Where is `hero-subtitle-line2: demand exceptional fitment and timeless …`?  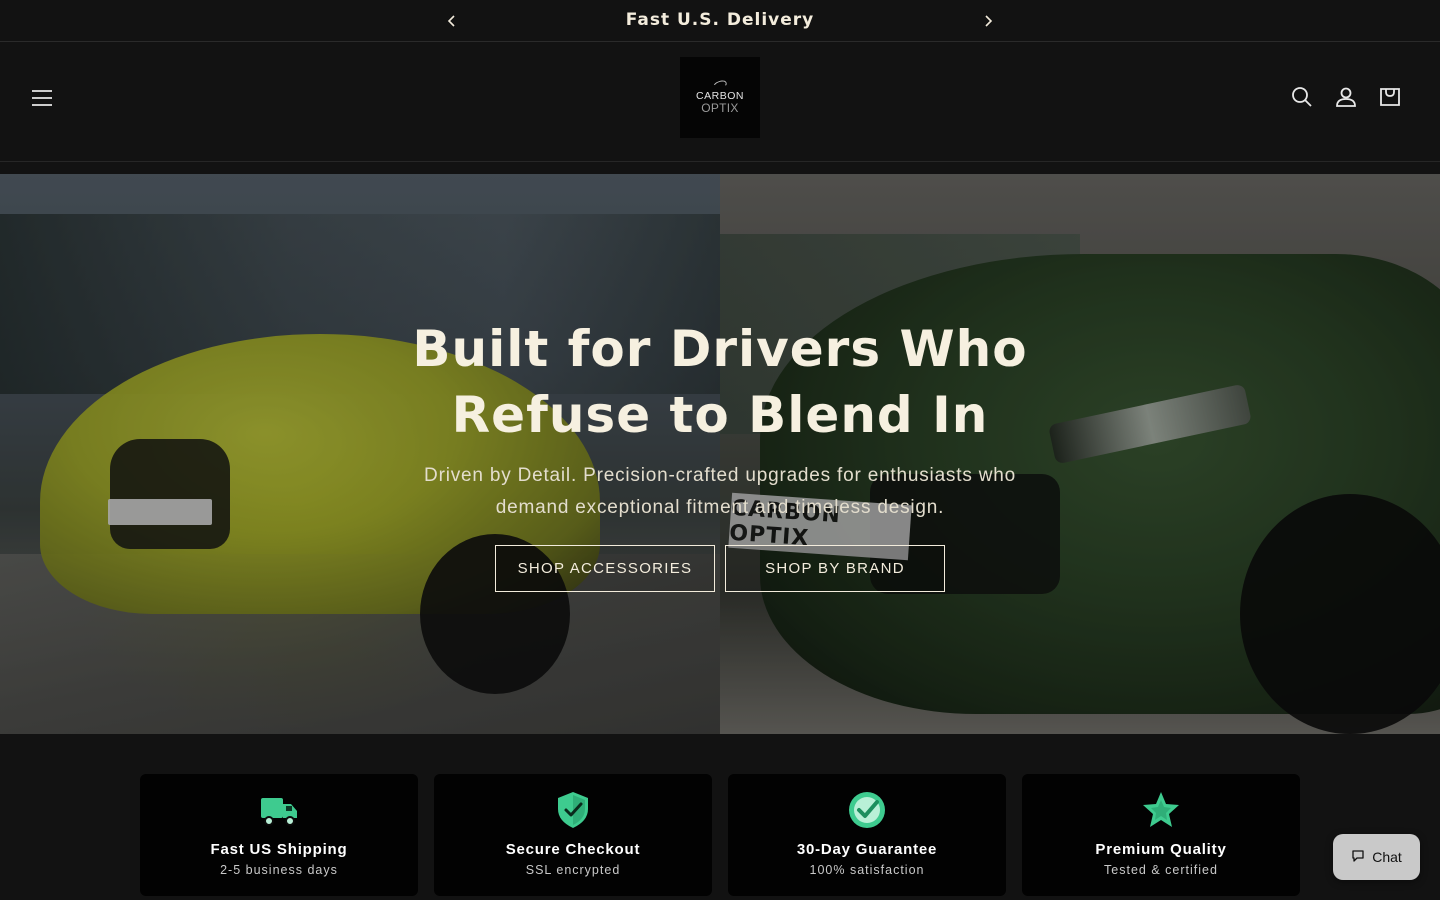 hero-subtitle-line2: demand exceptional fitment and timeless … is located at coordinates (720, 507).